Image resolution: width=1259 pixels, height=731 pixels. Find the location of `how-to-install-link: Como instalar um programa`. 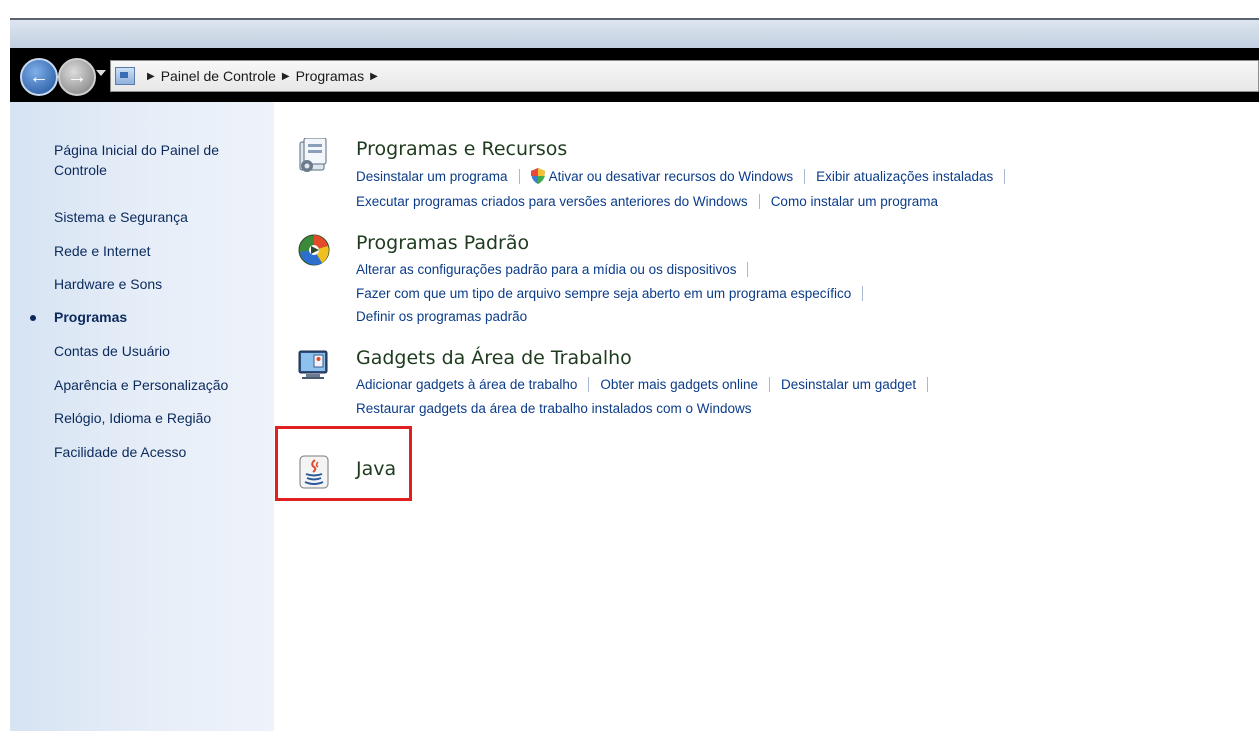

how-to-install-link: Como instalar um programa is located at coordinates (854, 201).